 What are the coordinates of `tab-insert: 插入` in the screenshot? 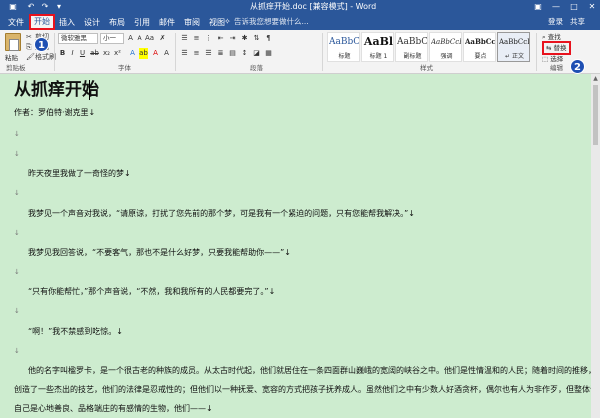 It's located at (67, 23).